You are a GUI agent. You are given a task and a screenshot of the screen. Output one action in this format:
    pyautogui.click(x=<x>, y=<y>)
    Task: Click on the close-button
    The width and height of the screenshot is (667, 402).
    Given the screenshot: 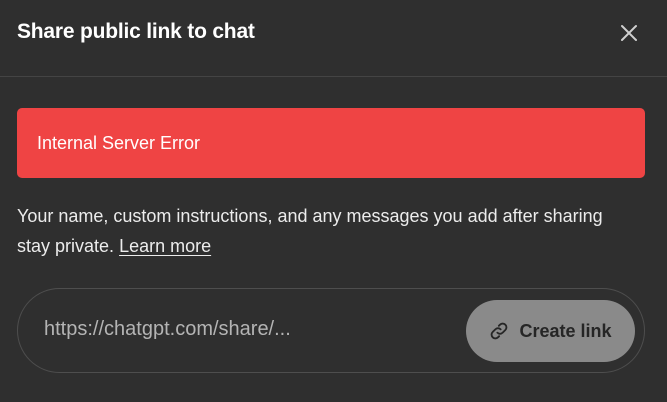 What is the action you would take?
    pyautogui.click(x=629, y=33)
    